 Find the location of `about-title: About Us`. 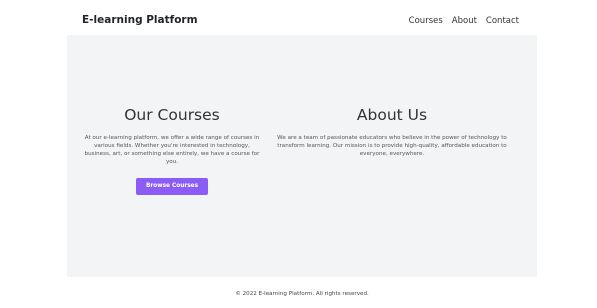

about-title: About Us is located at coordinates (392, 115).